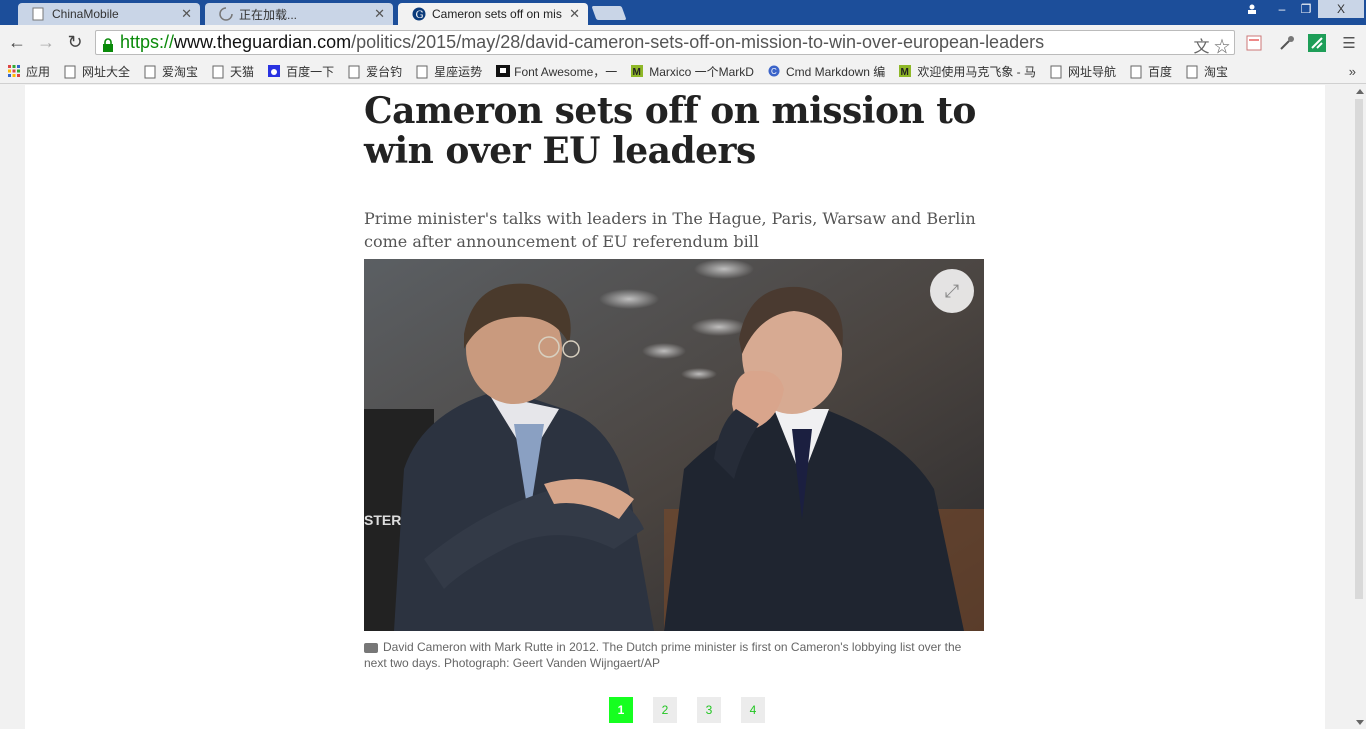 The height and width of the screenshot is (729, 1366). I want to click on bookmark-item: 天猫, so click(233, 71).